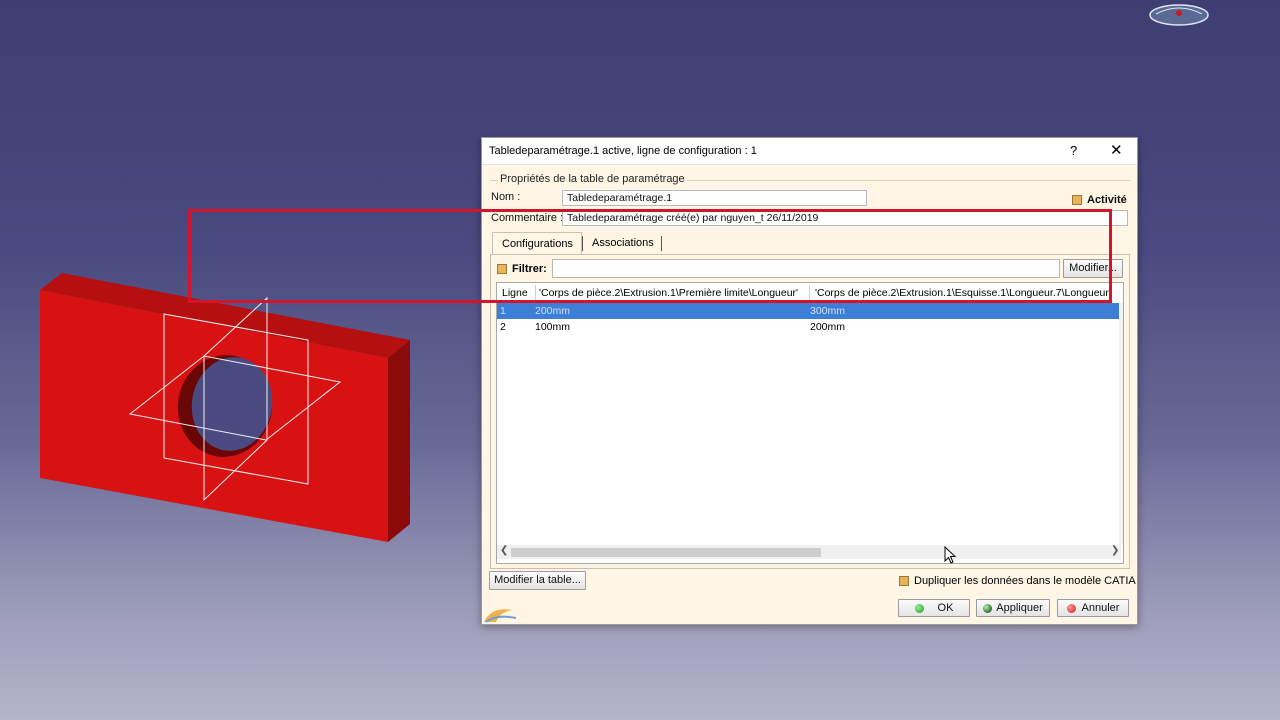 This screenshot has height=720, width=1280. Describe the element at coordinates (1071, 608) in the screenshot. I see `cancel-icon` at that location.